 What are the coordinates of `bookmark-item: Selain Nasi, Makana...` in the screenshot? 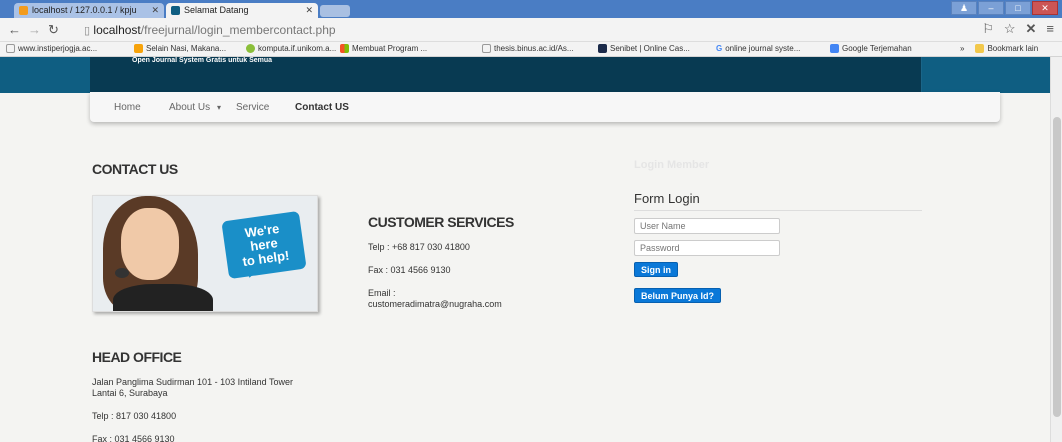 It's located at (180, 48).